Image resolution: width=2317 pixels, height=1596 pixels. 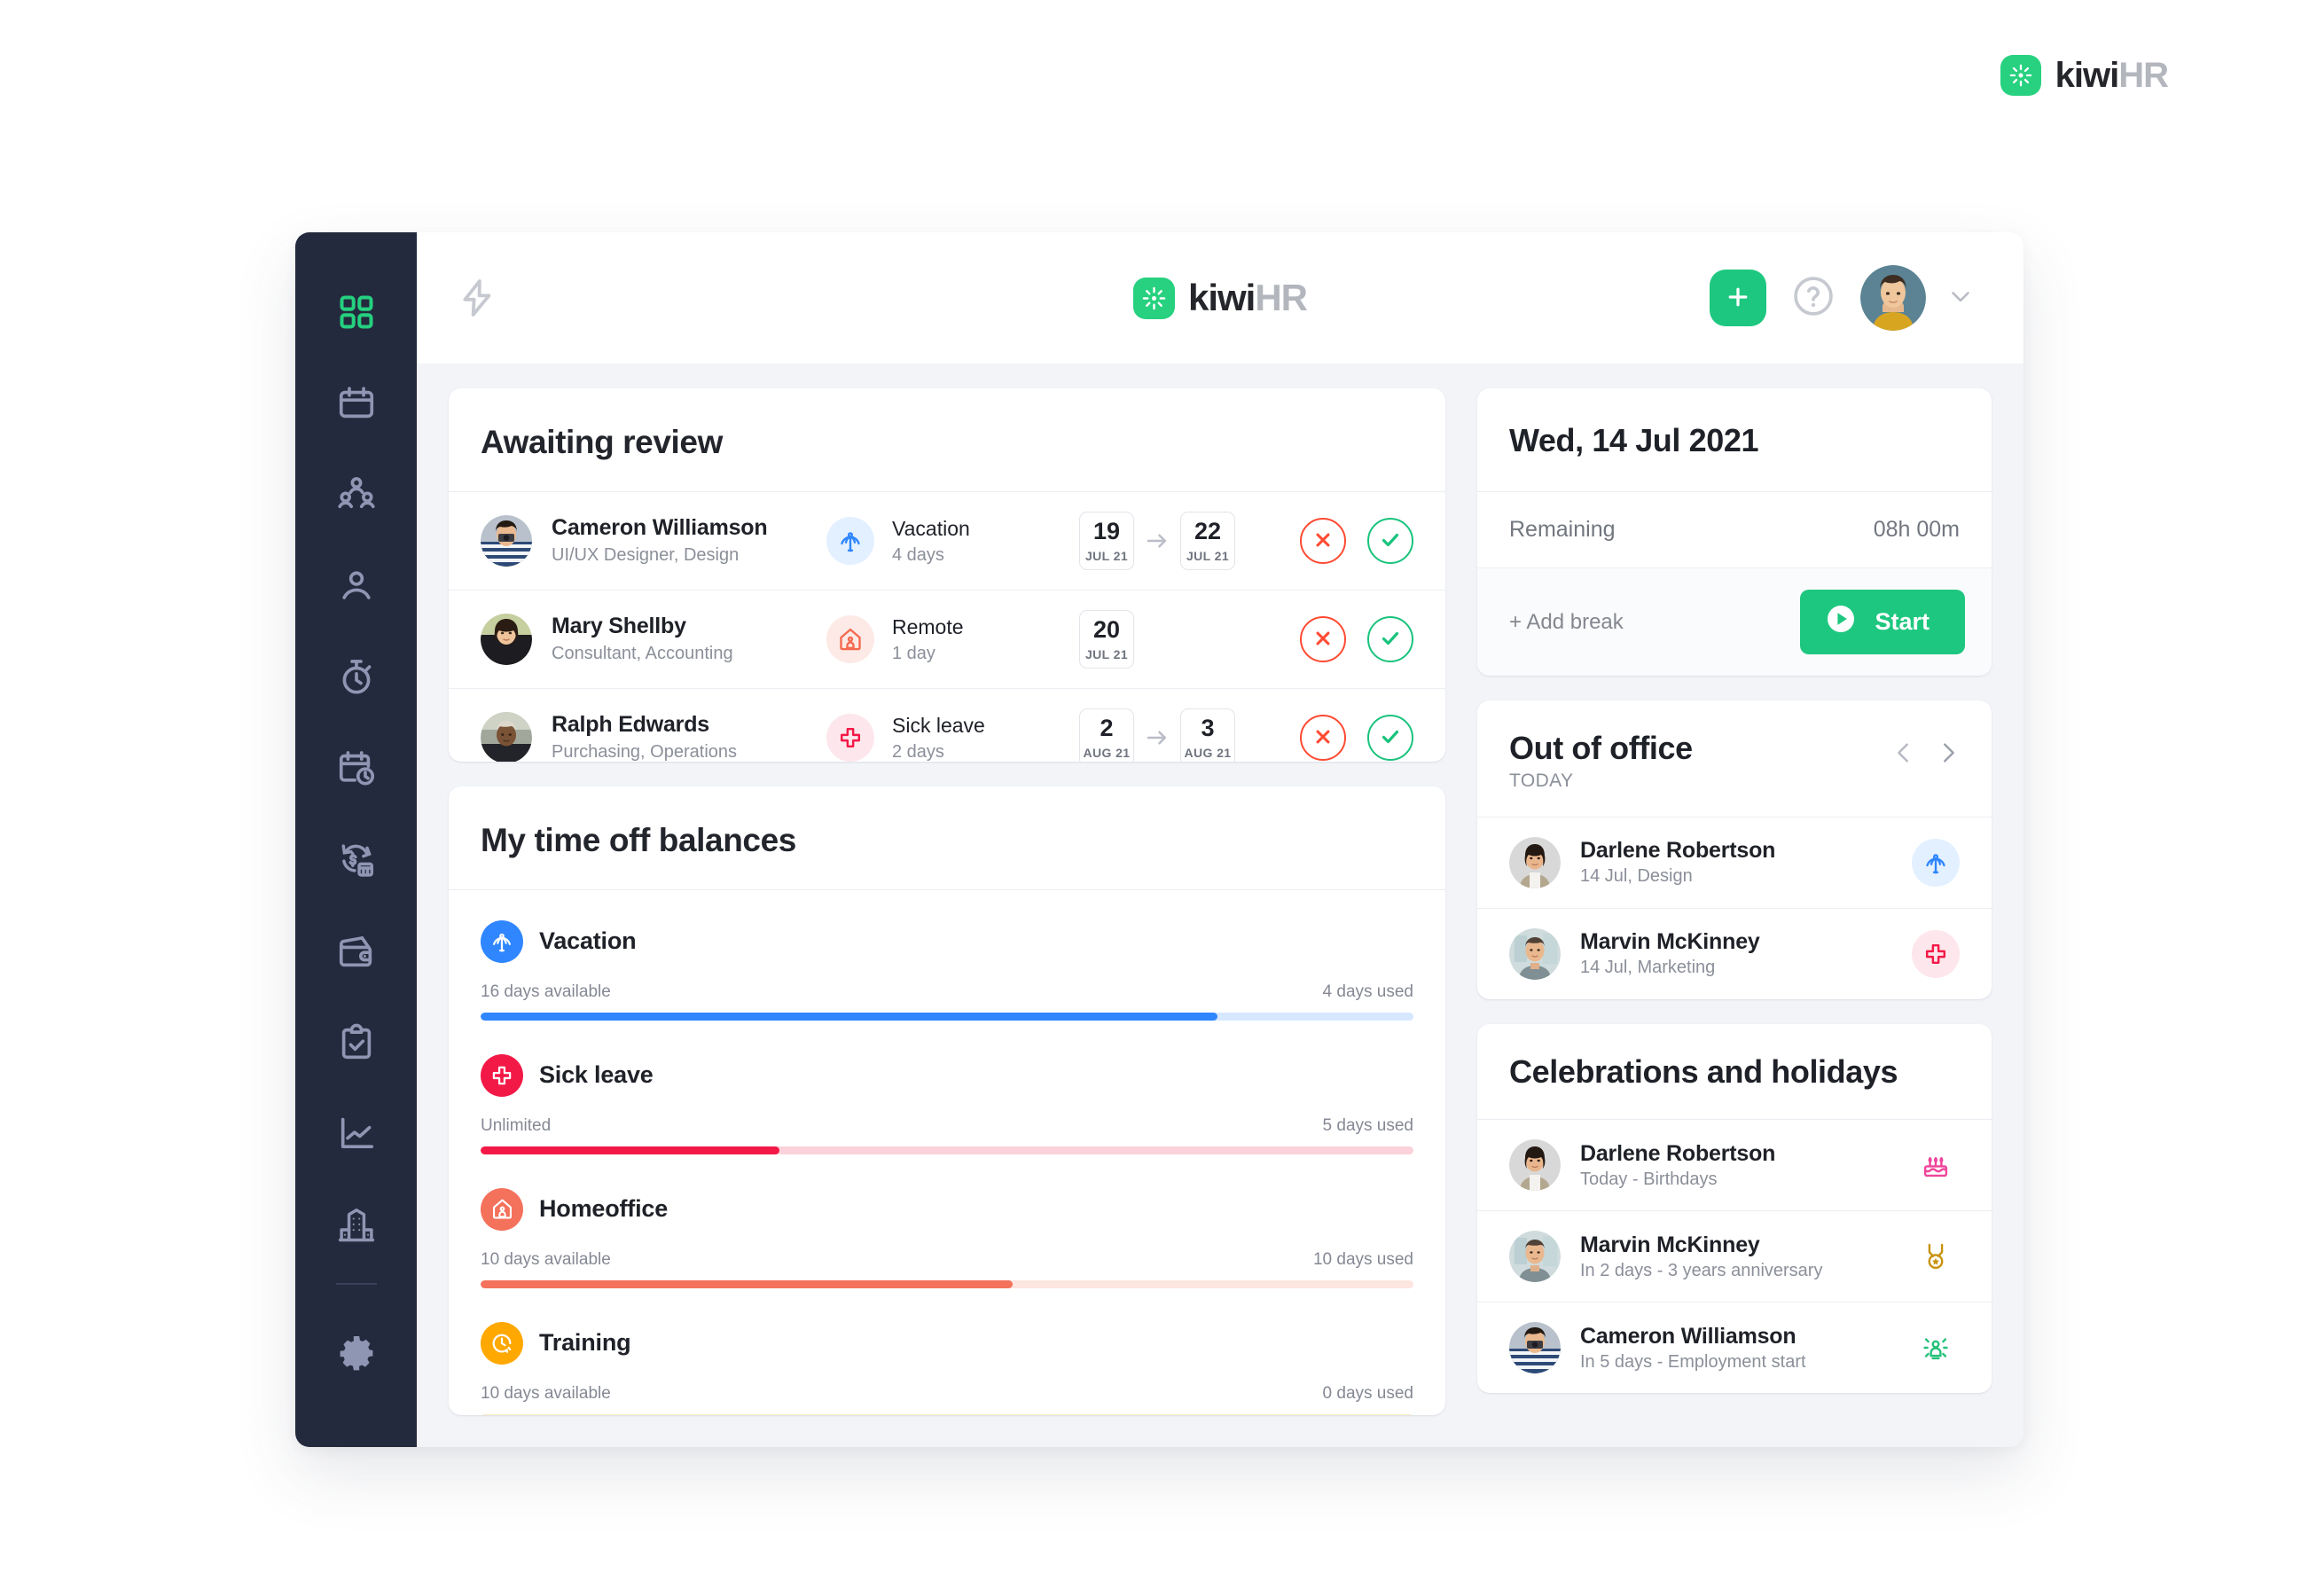 What do you see at coordinates (477, 298) in the screenshot?
I see `lightning-bolt-icon` at bounding box center [477, 298].